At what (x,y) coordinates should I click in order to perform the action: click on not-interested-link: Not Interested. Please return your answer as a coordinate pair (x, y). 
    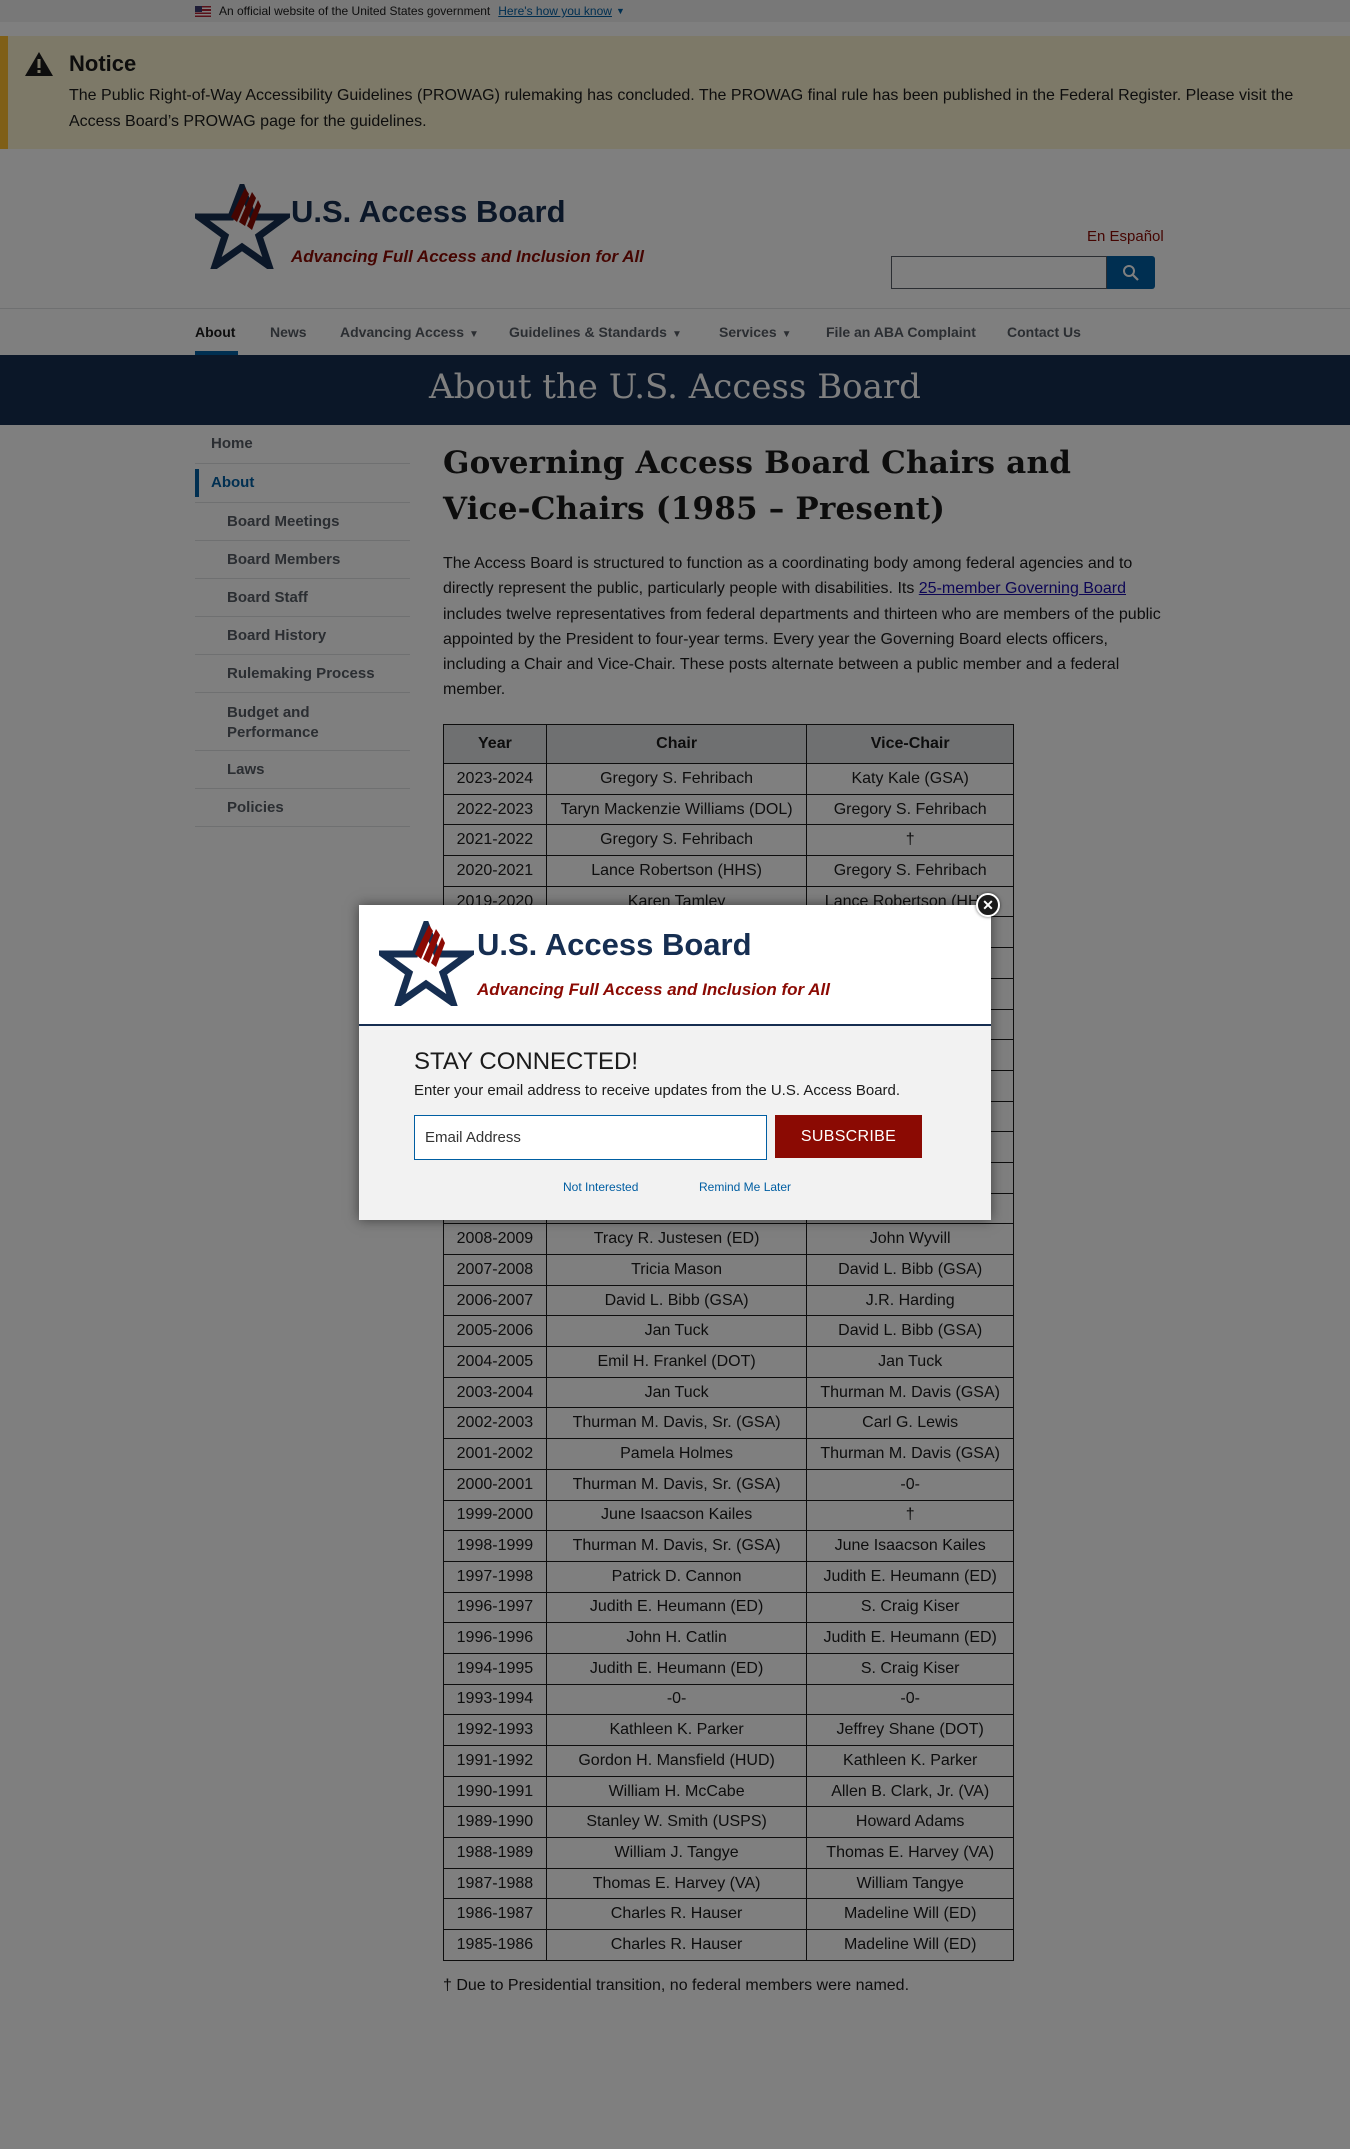
    Looking at the image, I should click on (600, 1187).